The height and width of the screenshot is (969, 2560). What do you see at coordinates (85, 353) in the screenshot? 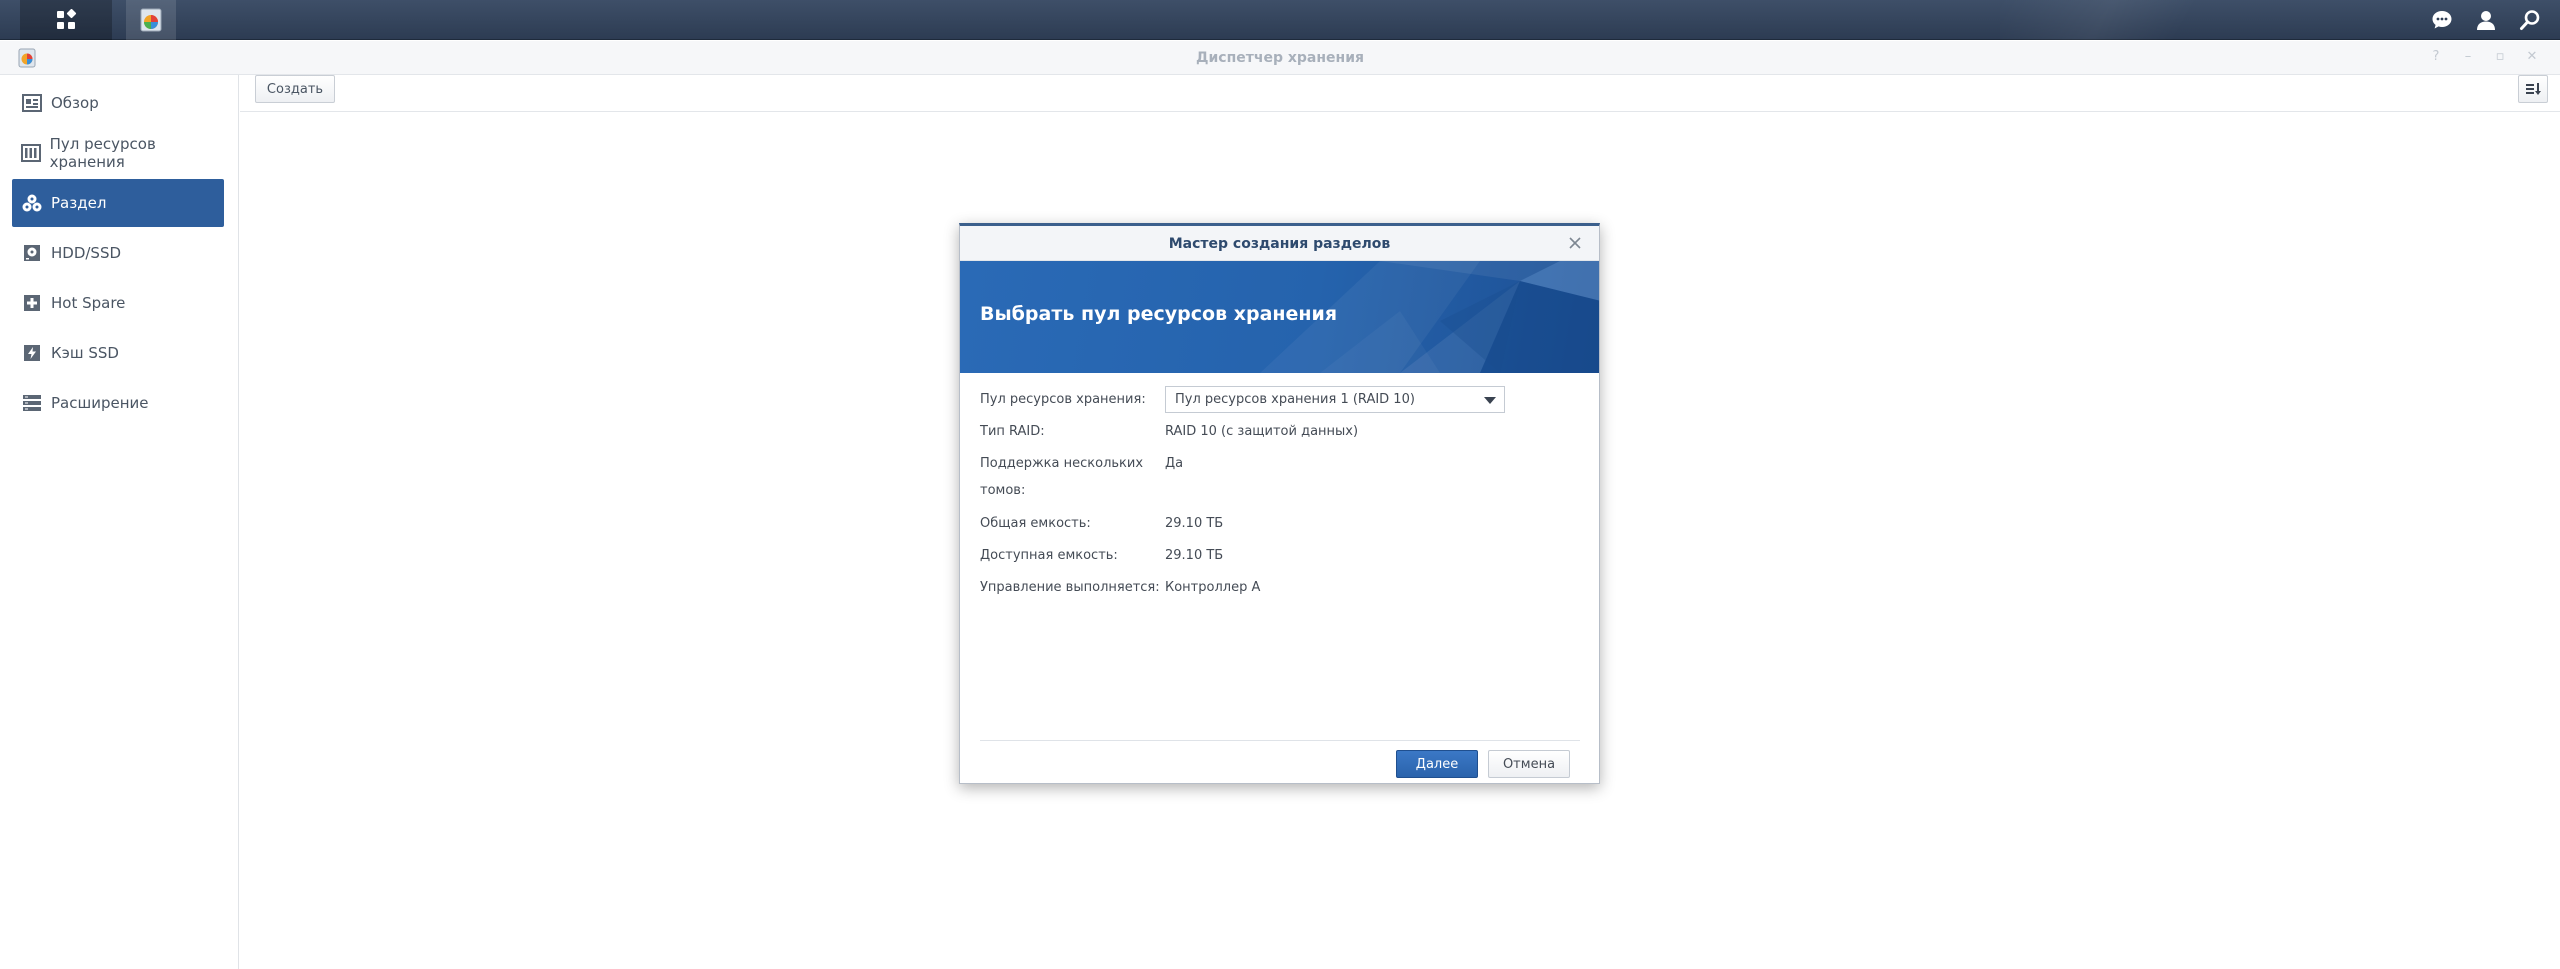
I see `sidebar-item-label: Кэш SSD` at bounding box center [85, 353].